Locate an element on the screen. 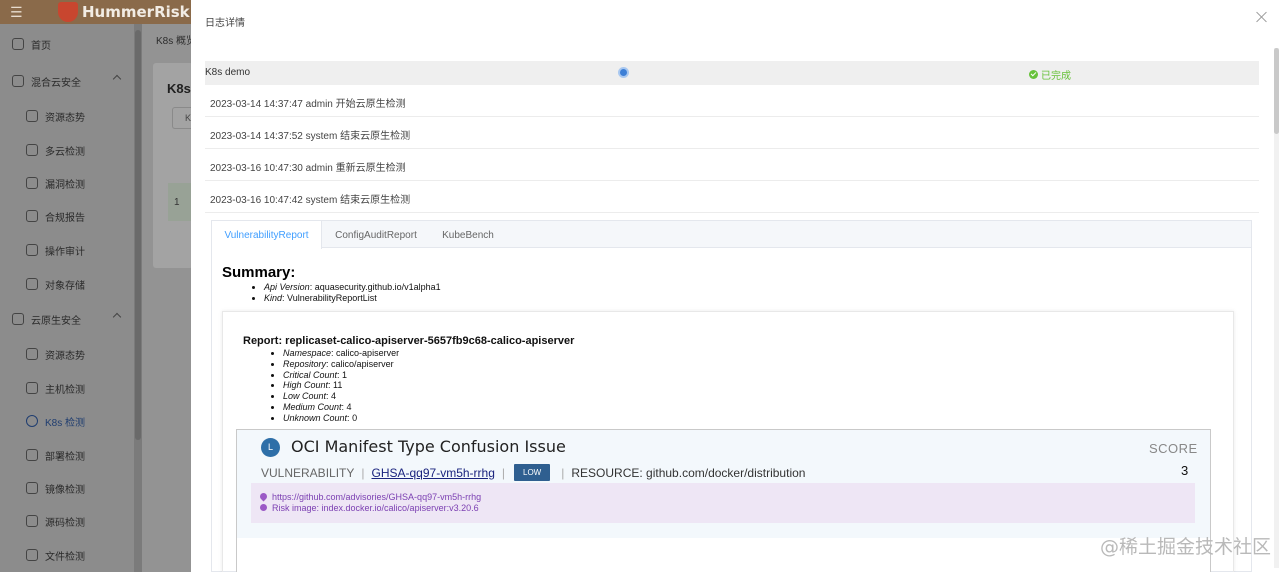  watermark: @稀土掘金技术社区 is located at coordinates (1186, 547).